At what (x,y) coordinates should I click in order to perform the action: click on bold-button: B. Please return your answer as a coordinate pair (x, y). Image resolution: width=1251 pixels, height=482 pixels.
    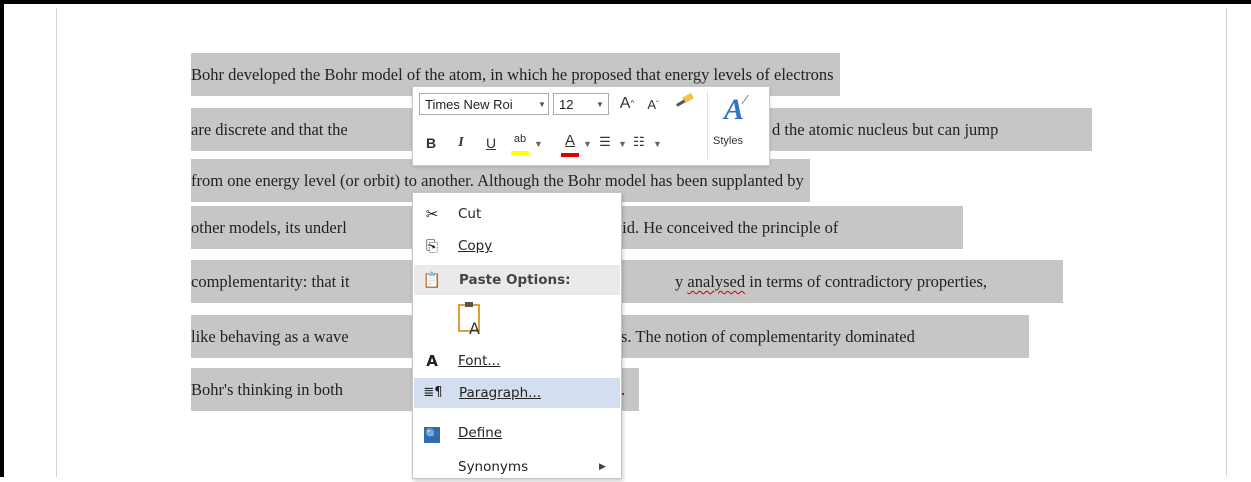
    Looking at the image, I should click on (431, 143).